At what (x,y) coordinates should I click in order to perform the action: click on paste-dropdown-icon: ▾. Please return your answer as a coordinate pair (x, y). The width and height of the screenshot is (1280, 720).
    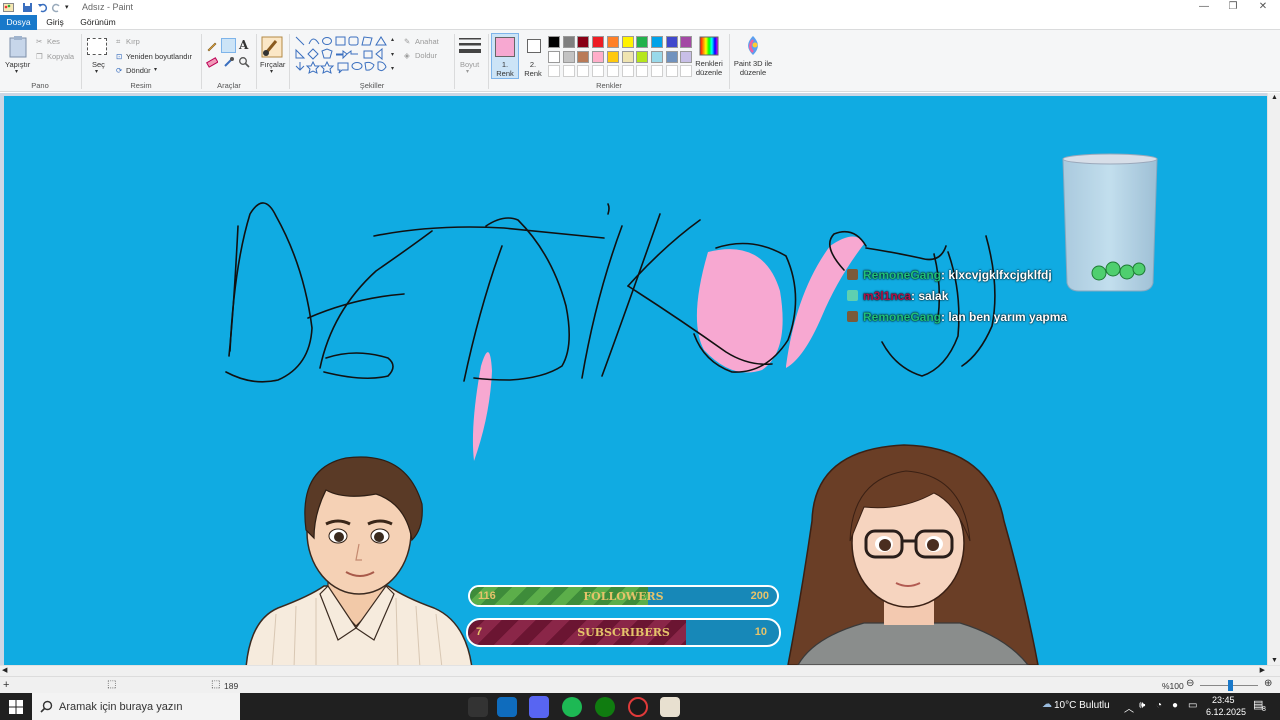
    Looking at the image, I should click on (16, 71).